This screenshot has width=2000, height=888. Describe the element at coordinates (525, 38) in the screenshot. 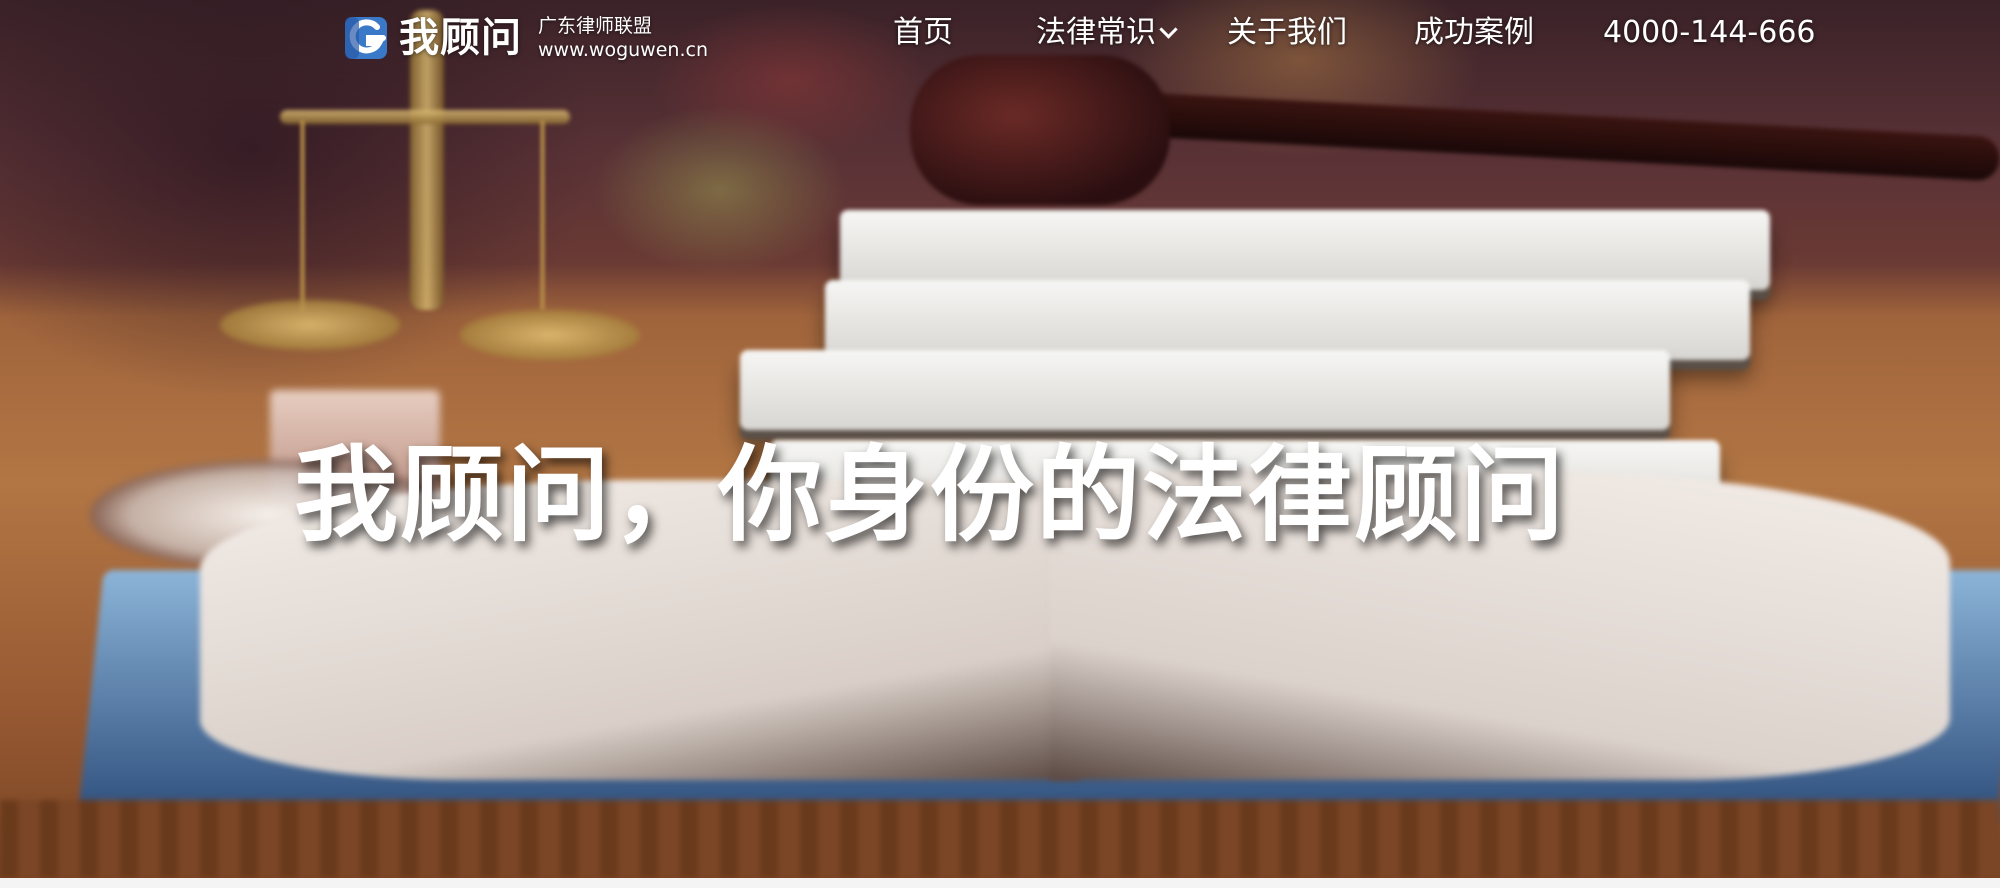

I see `site-logo: 我顾问 广东律师联盟 www.woguwen.cn` at that location.